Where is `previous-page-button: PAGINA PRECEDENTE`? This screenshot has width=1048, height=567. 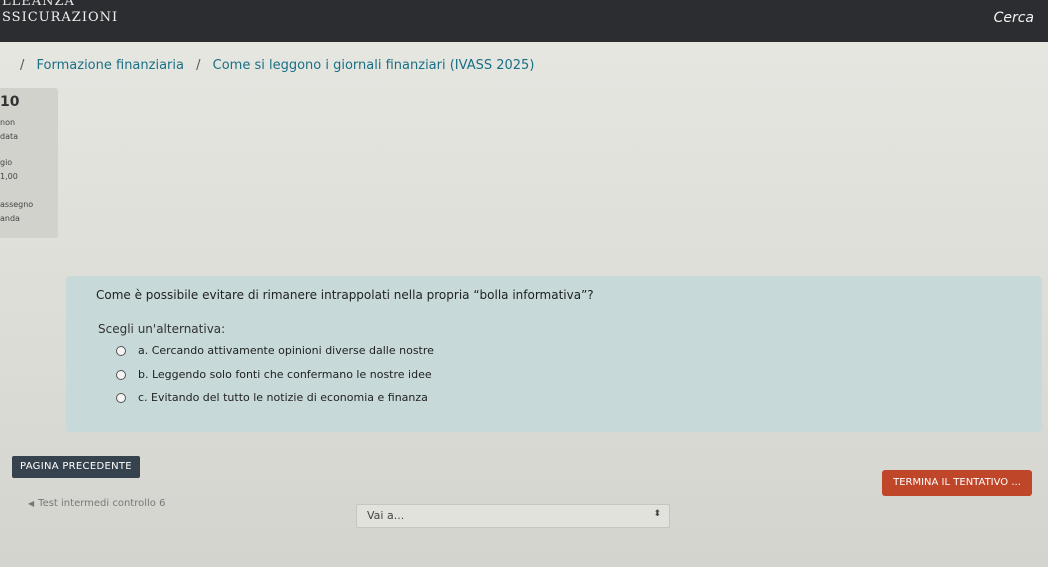
previous-page-button: PAGINA PRECEDENTE is located at coordinates (76, 467).